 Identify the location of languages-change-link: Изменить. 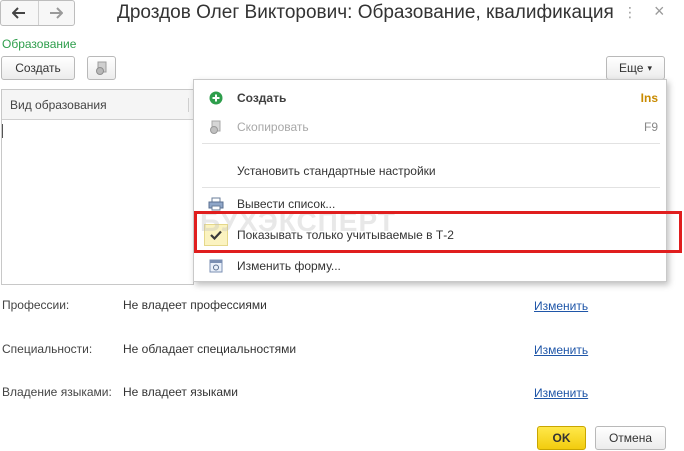
(561, 393).